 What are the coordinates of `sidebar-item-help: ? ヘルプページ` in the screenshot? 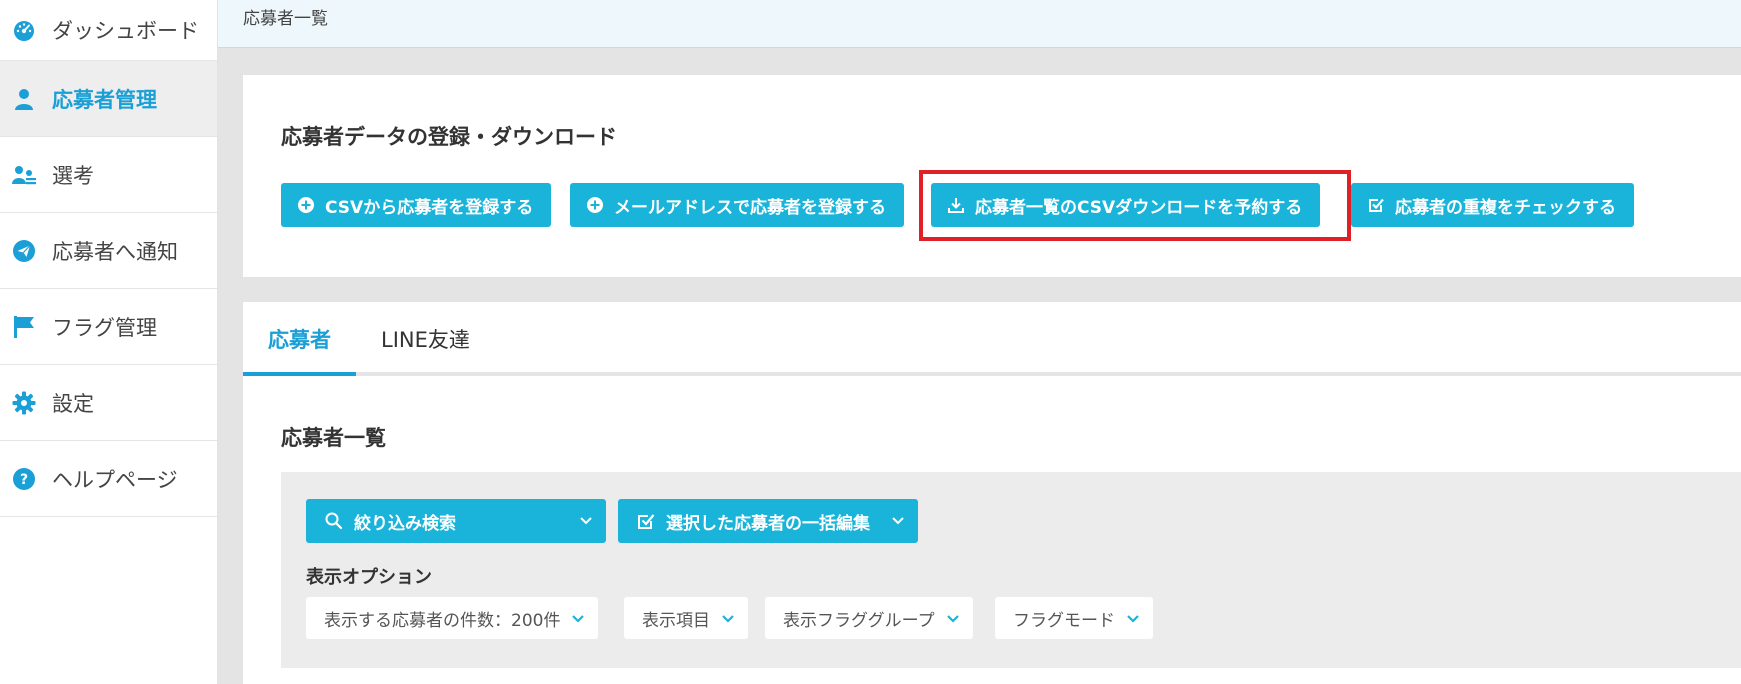 It's located at (108, 479).